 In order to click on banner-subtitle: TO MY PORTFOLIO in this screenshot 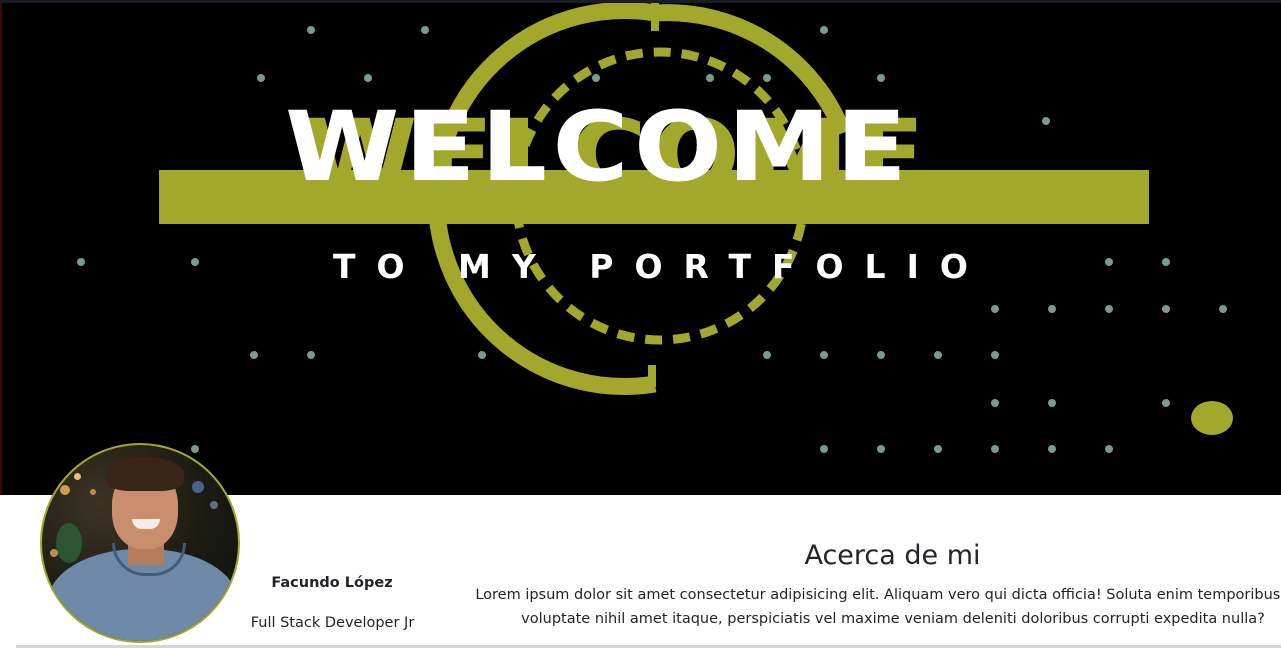, I will do `click(661, 266)`.